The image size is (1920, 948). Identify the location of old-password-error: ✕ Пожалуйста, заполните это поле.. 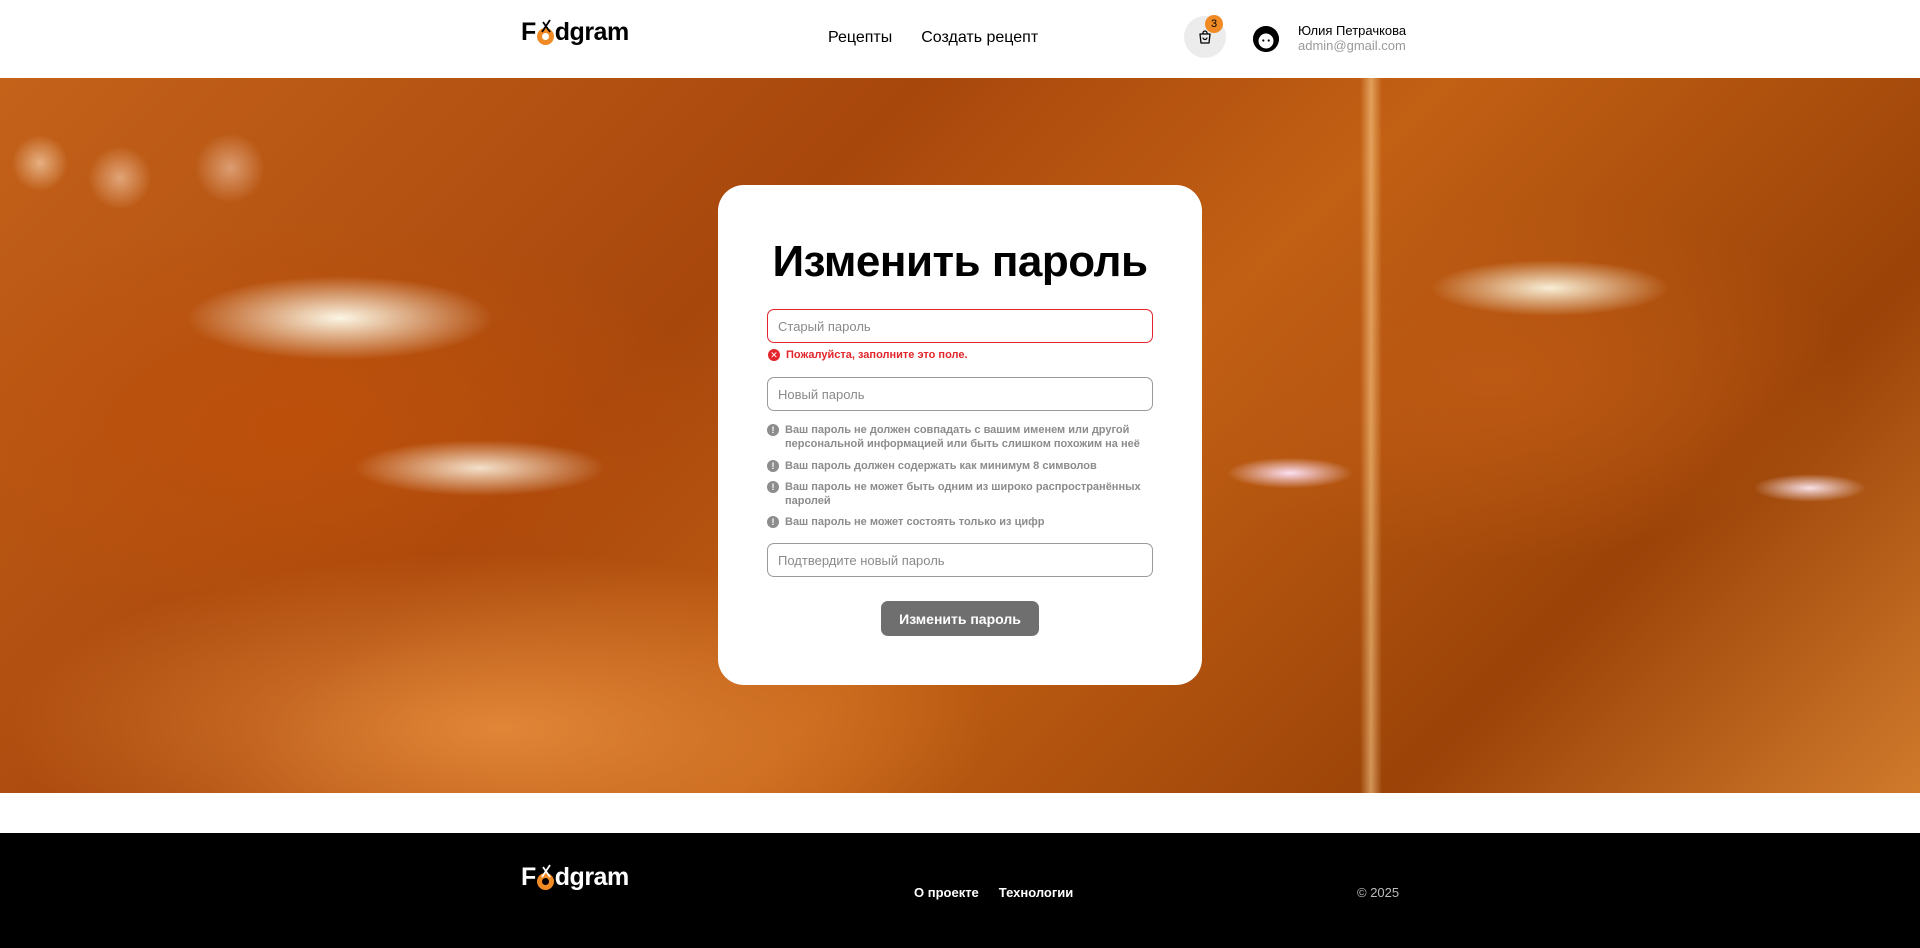
(868, 355).